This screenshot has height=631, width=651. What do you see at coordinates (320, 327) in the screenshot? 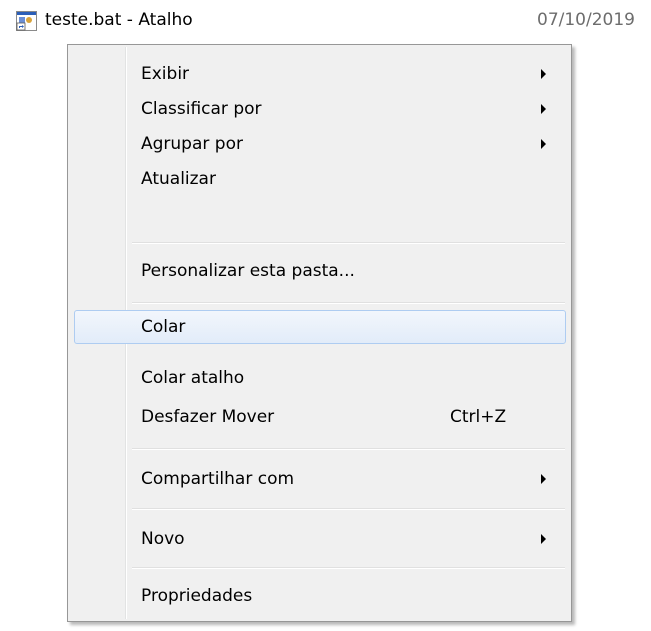
I see `menu-item-colar: Colar` at bounding box center [320, 327].